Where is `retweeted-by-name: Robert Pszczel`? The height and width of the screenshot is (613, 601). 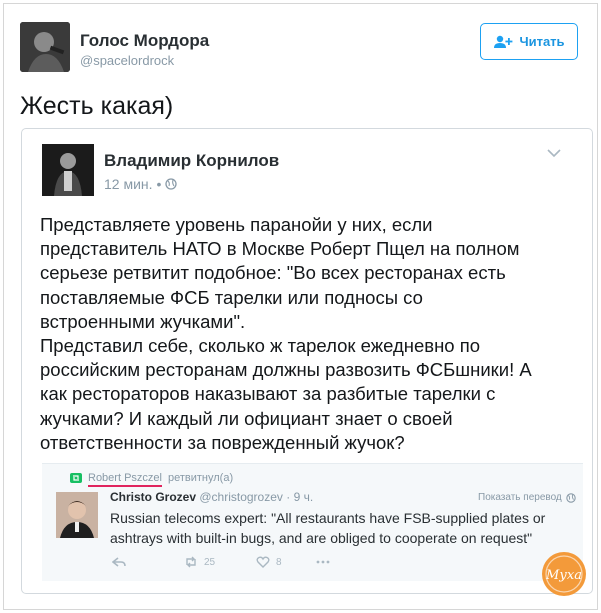
retweeted-by-name: Robert Pszczel is located at coordinates (125, 478).